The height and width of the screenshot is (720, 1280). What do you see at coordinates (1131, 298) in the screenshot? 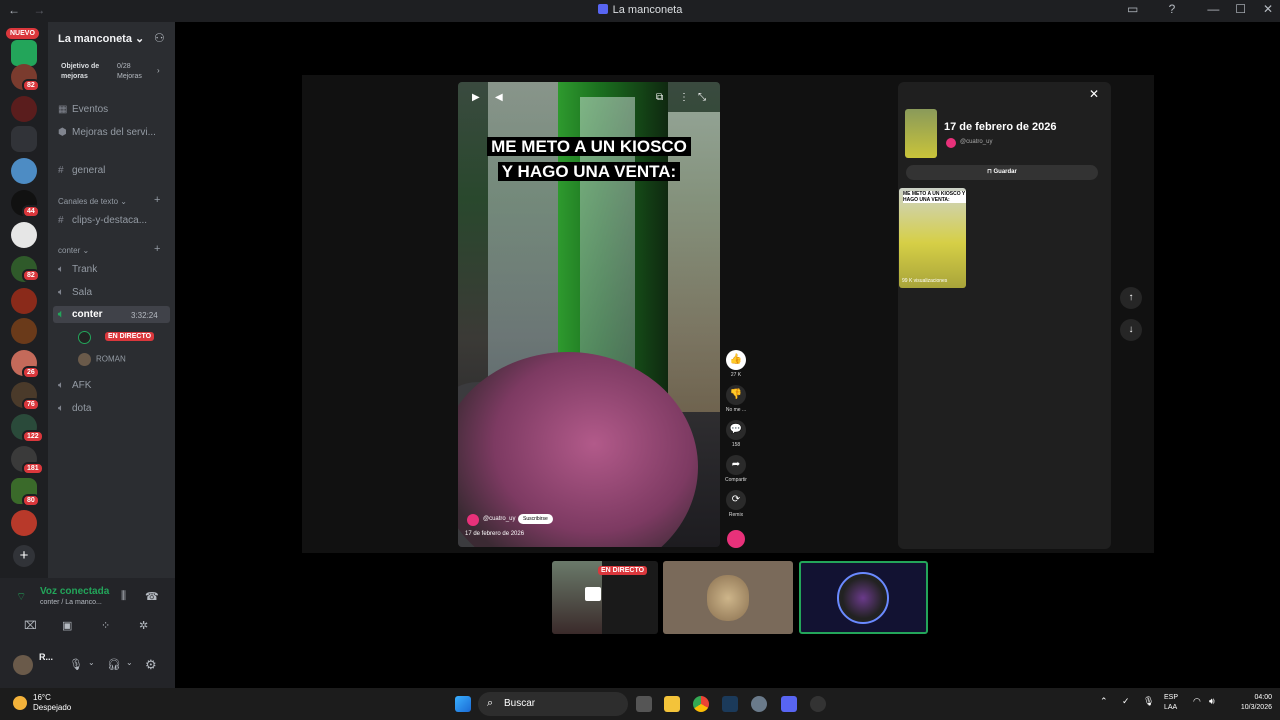
I see `arrow-up-icon: ↑` at bounding box center [1131, 298].